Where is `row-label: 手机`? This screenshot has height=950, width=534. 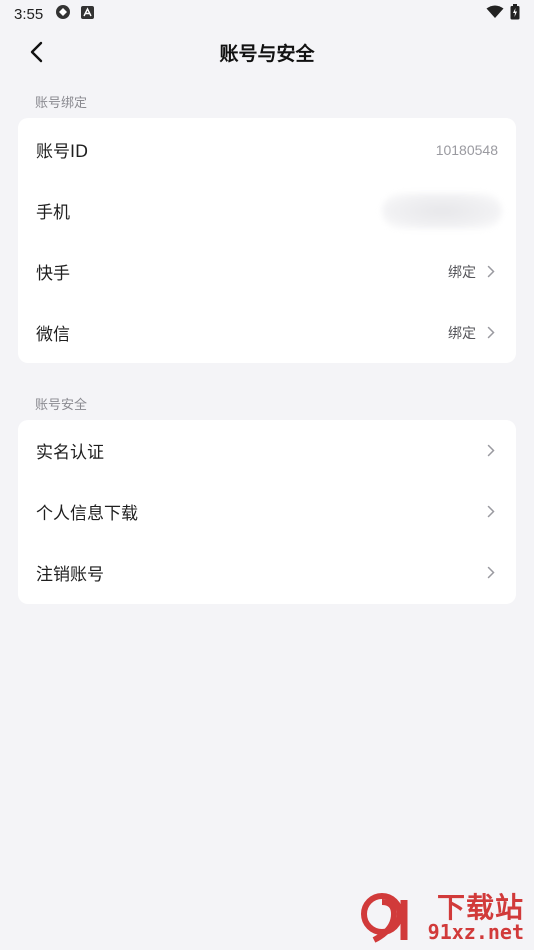 row-label: 手机 is located at coordinates (53, 213).